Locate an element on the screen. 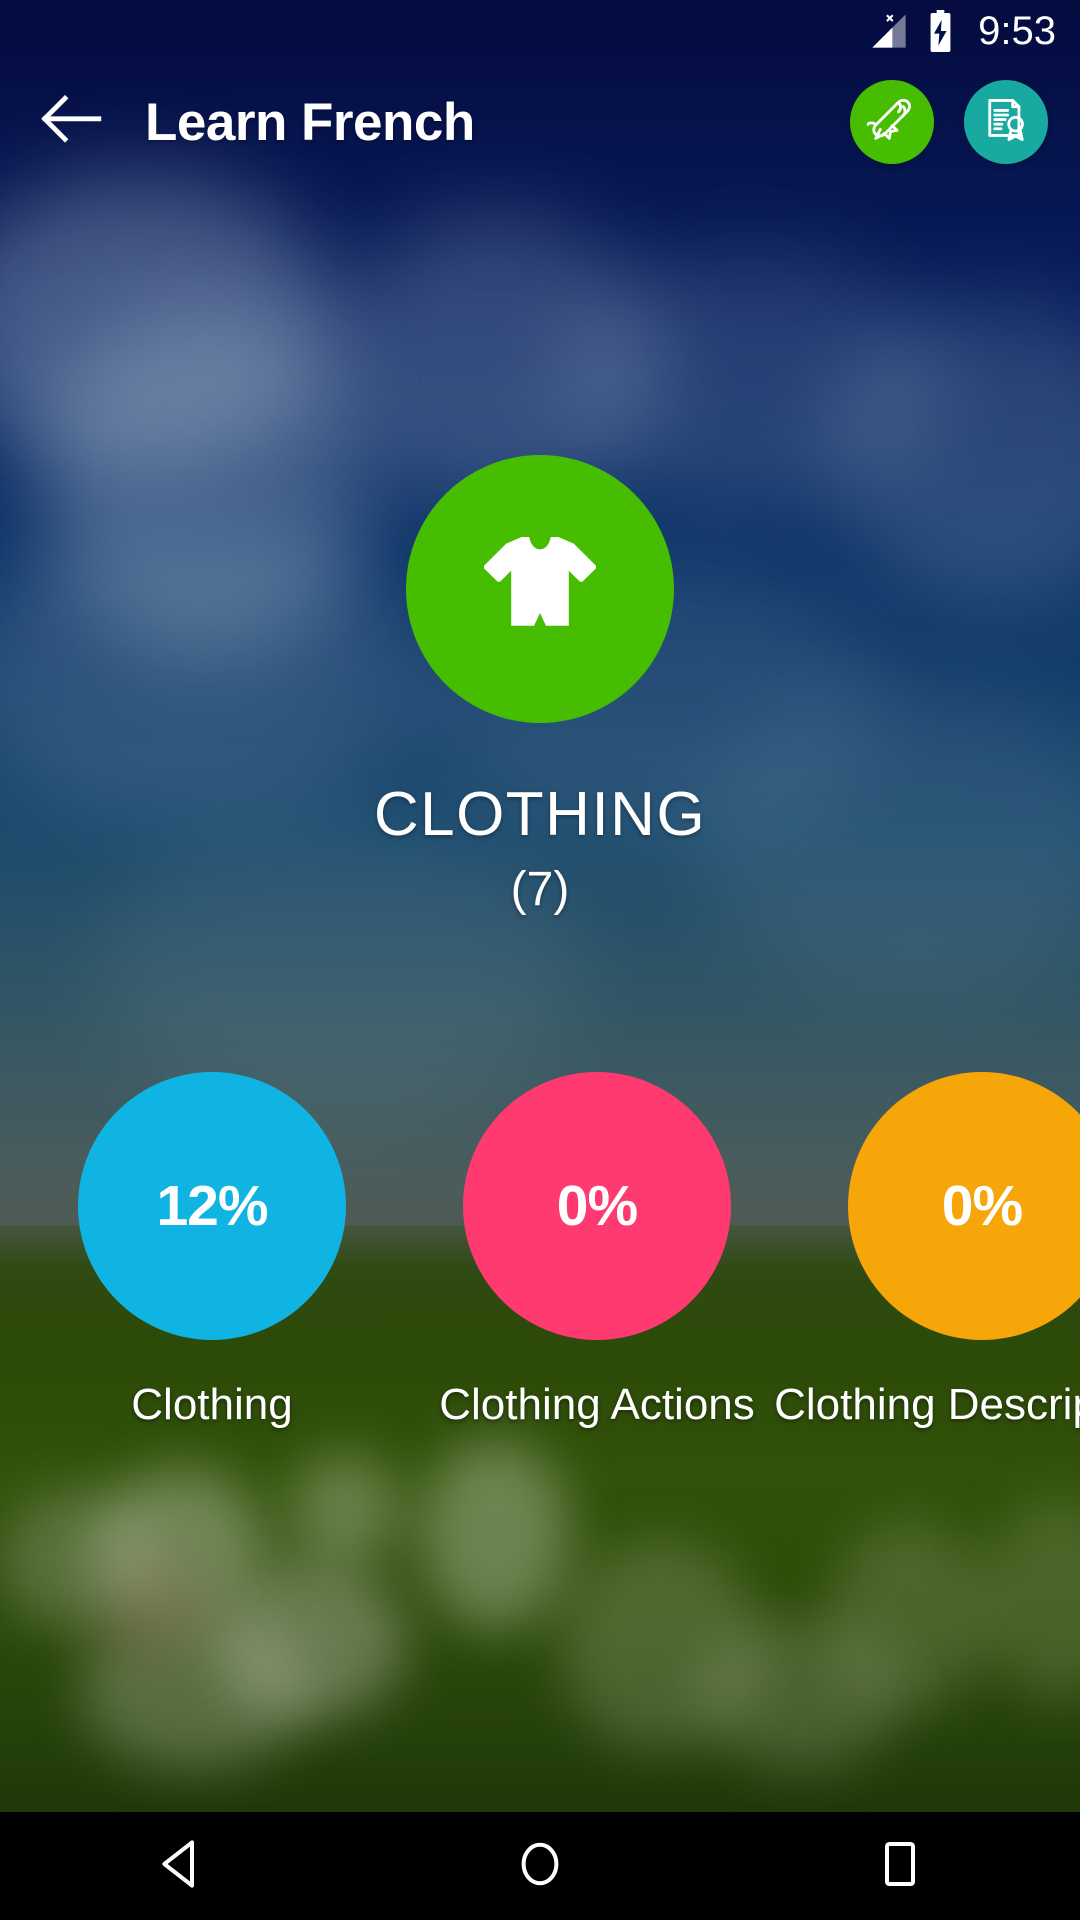  app-bar-actions is located at coordinates (949, 122).